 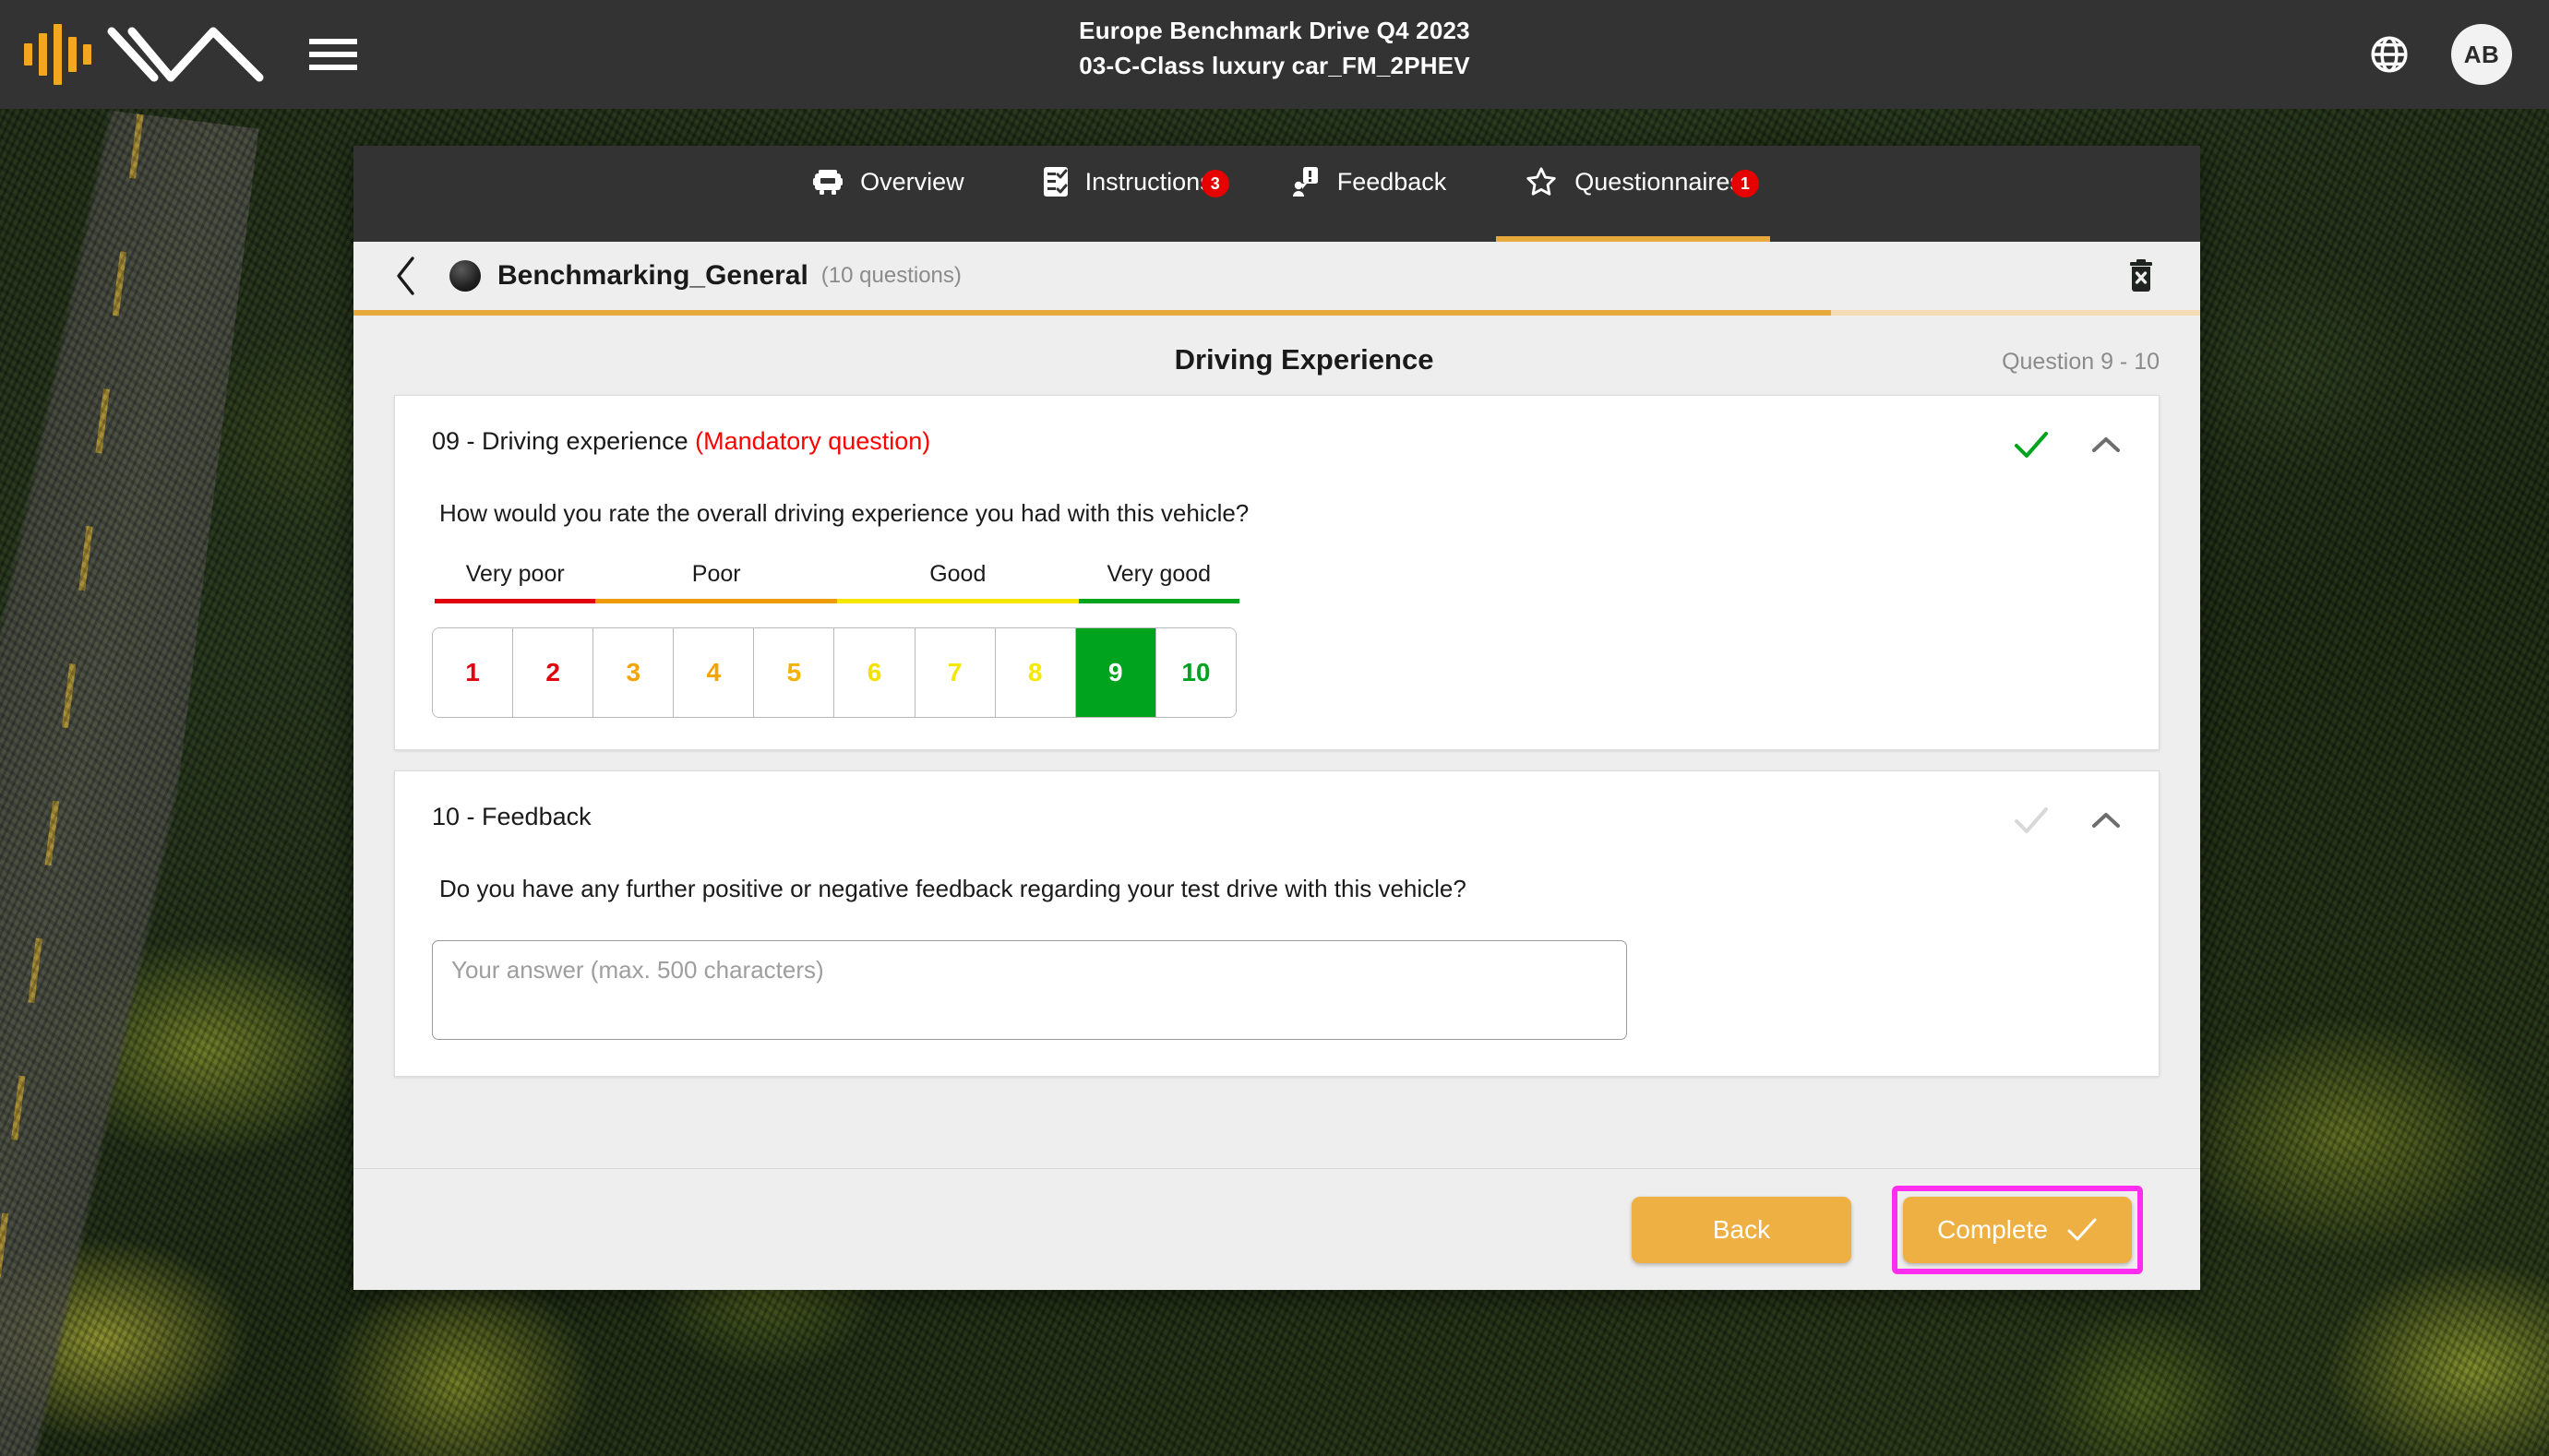 I want to click on rating-scale-labels: Very poor Poor Good Very good, so click(x=1278, y=588).